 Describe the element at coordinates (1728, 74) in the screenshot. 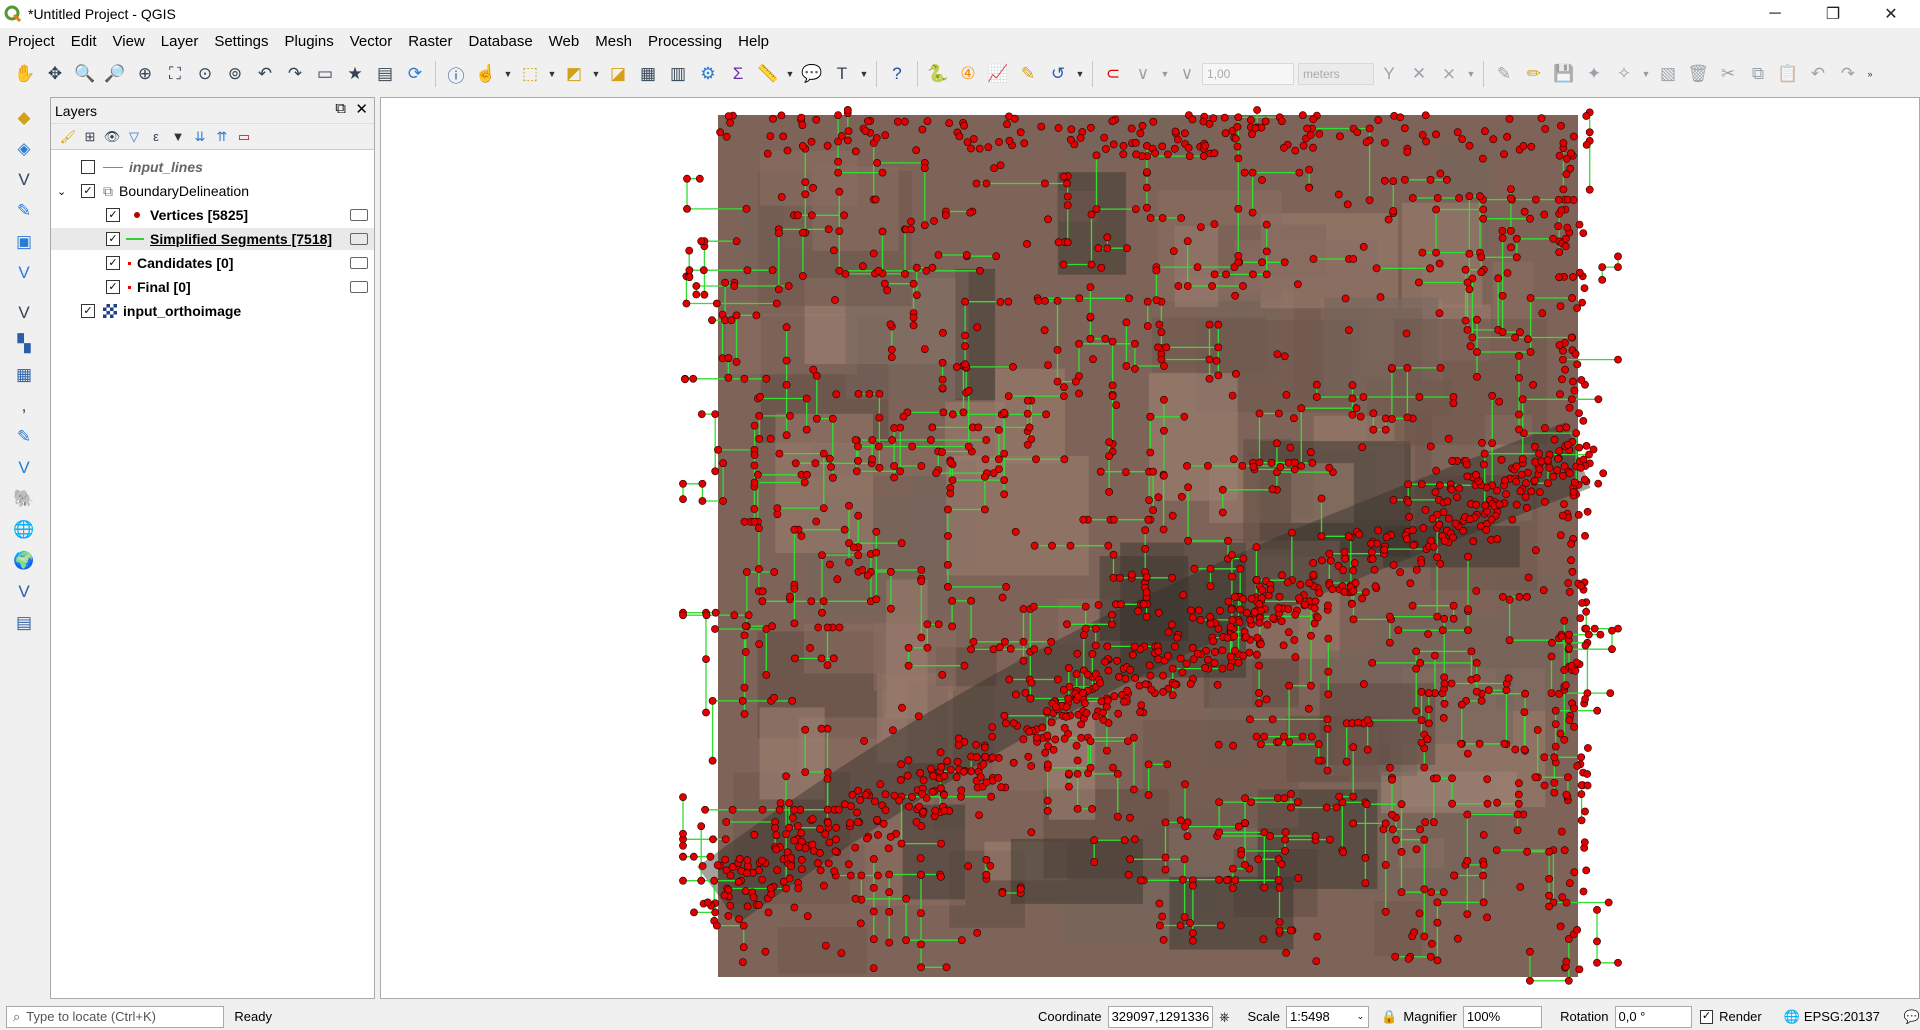

I see `cut-features-icon: ✂` at that location.